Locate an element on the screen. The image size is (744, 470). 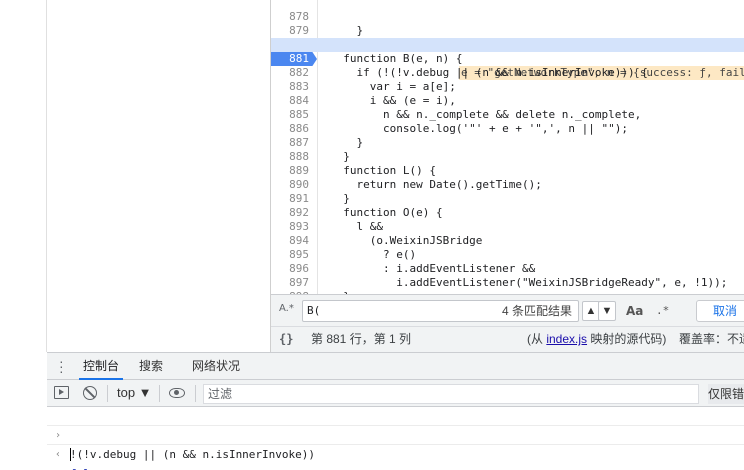
find-input: B( 4 条匹配结果 is located at coordinates (440, 311).